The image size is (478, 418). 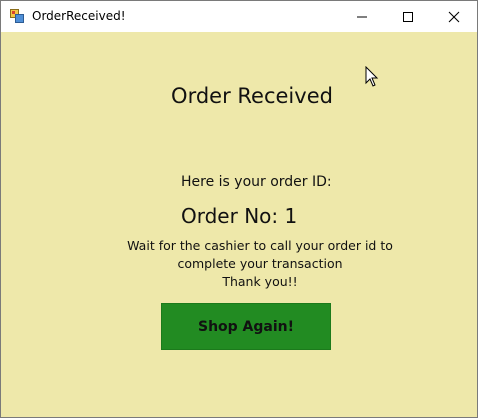 I want to click on mouse-cursor-icon, so click(x=372, y=76).